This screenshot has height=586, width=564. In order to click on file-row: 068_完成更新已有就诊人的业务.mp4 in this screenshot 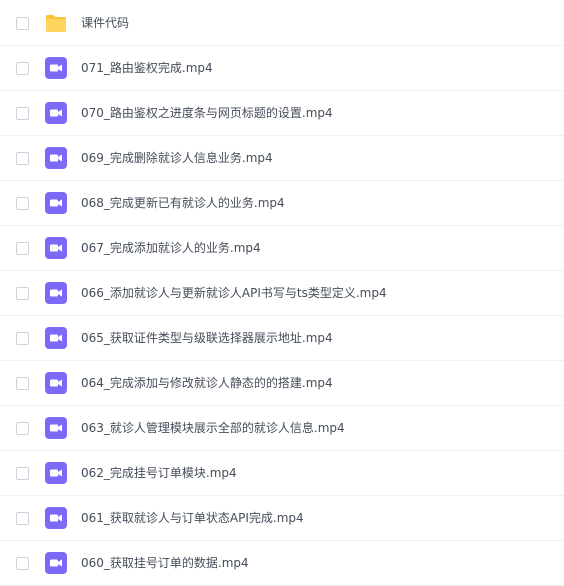, I will do `click(282, 203)`.